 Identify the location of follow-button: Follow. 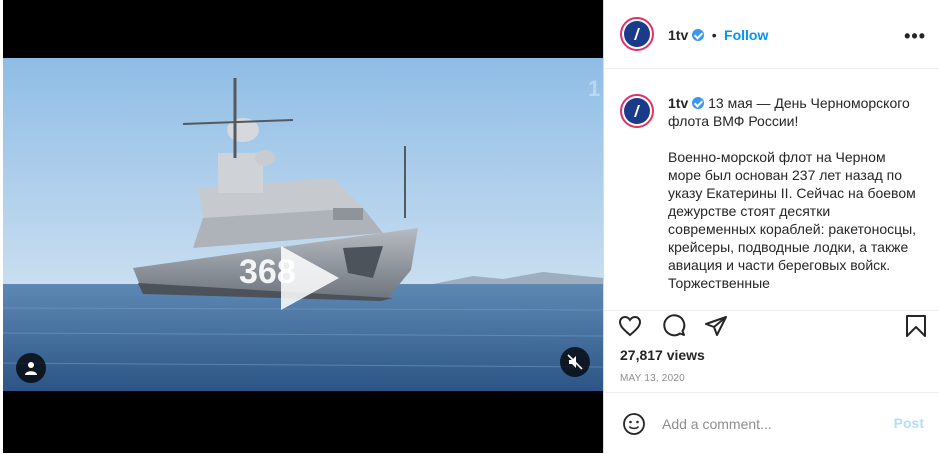
(746, 35).